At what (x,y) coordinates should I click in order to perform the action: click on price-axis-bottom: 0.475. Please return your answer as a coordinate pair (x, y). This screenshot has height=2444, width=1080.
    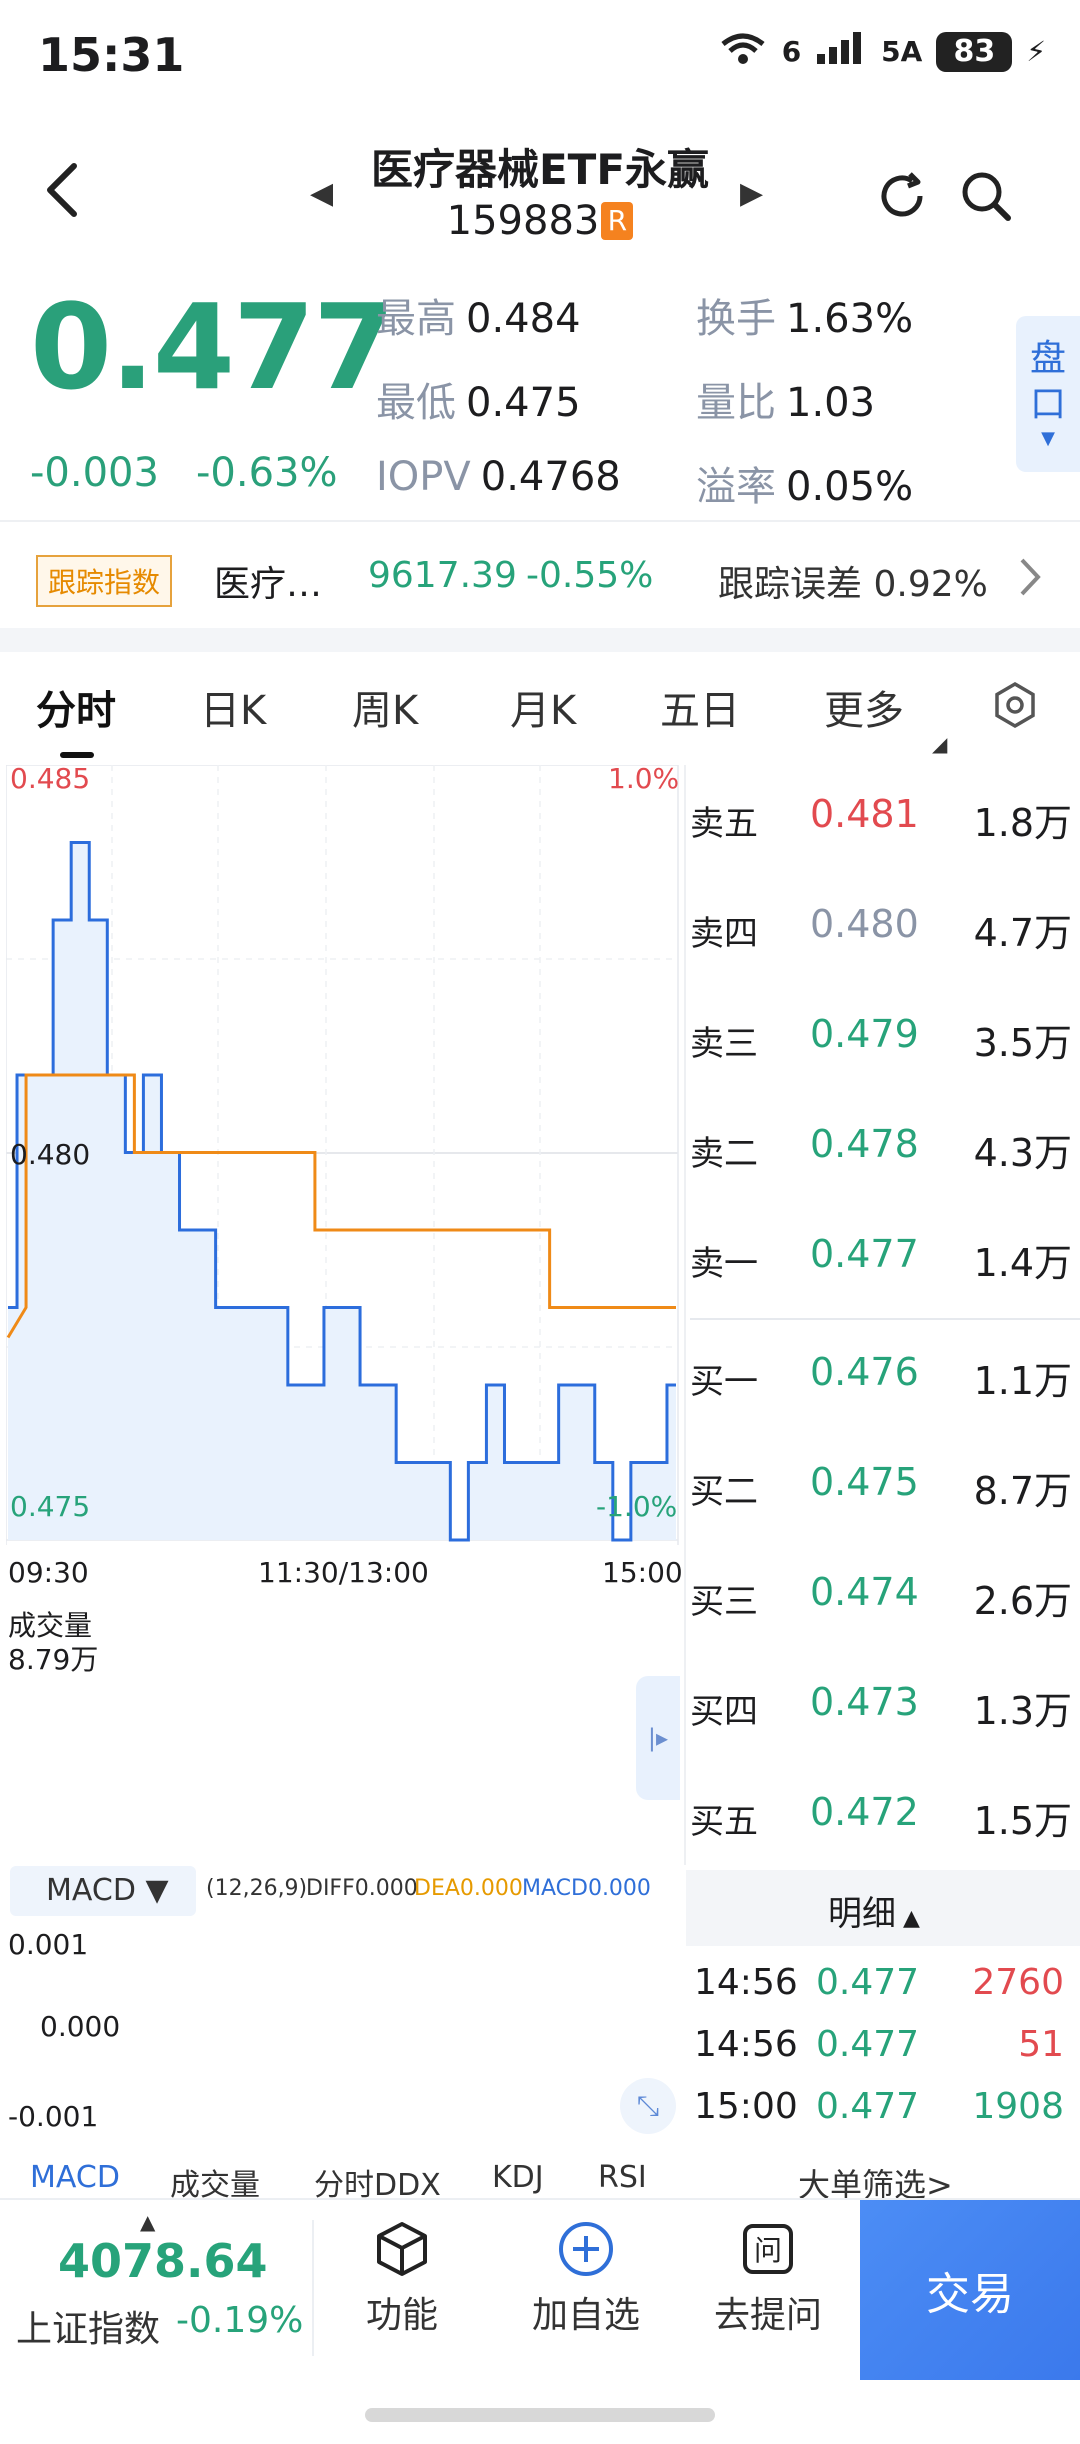
    Looking at the image, I should click on (50, 1506).